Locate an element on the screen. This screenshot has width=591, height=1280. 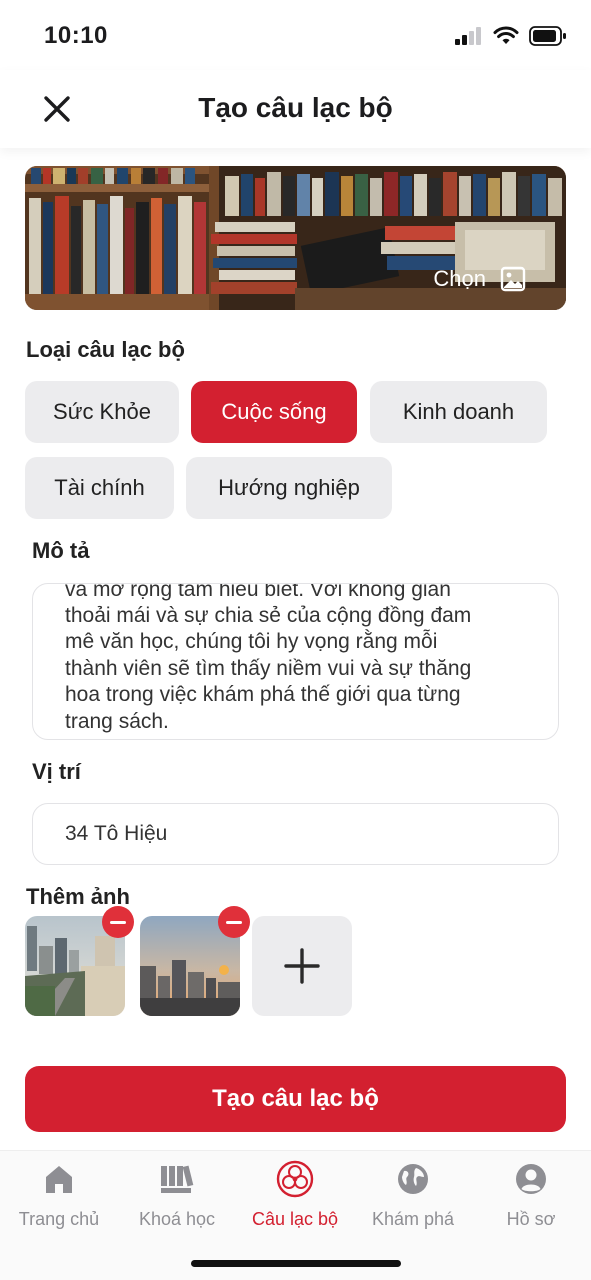
tab-clubs: Câu lạc bộ is located at coordinates (295, 1194).